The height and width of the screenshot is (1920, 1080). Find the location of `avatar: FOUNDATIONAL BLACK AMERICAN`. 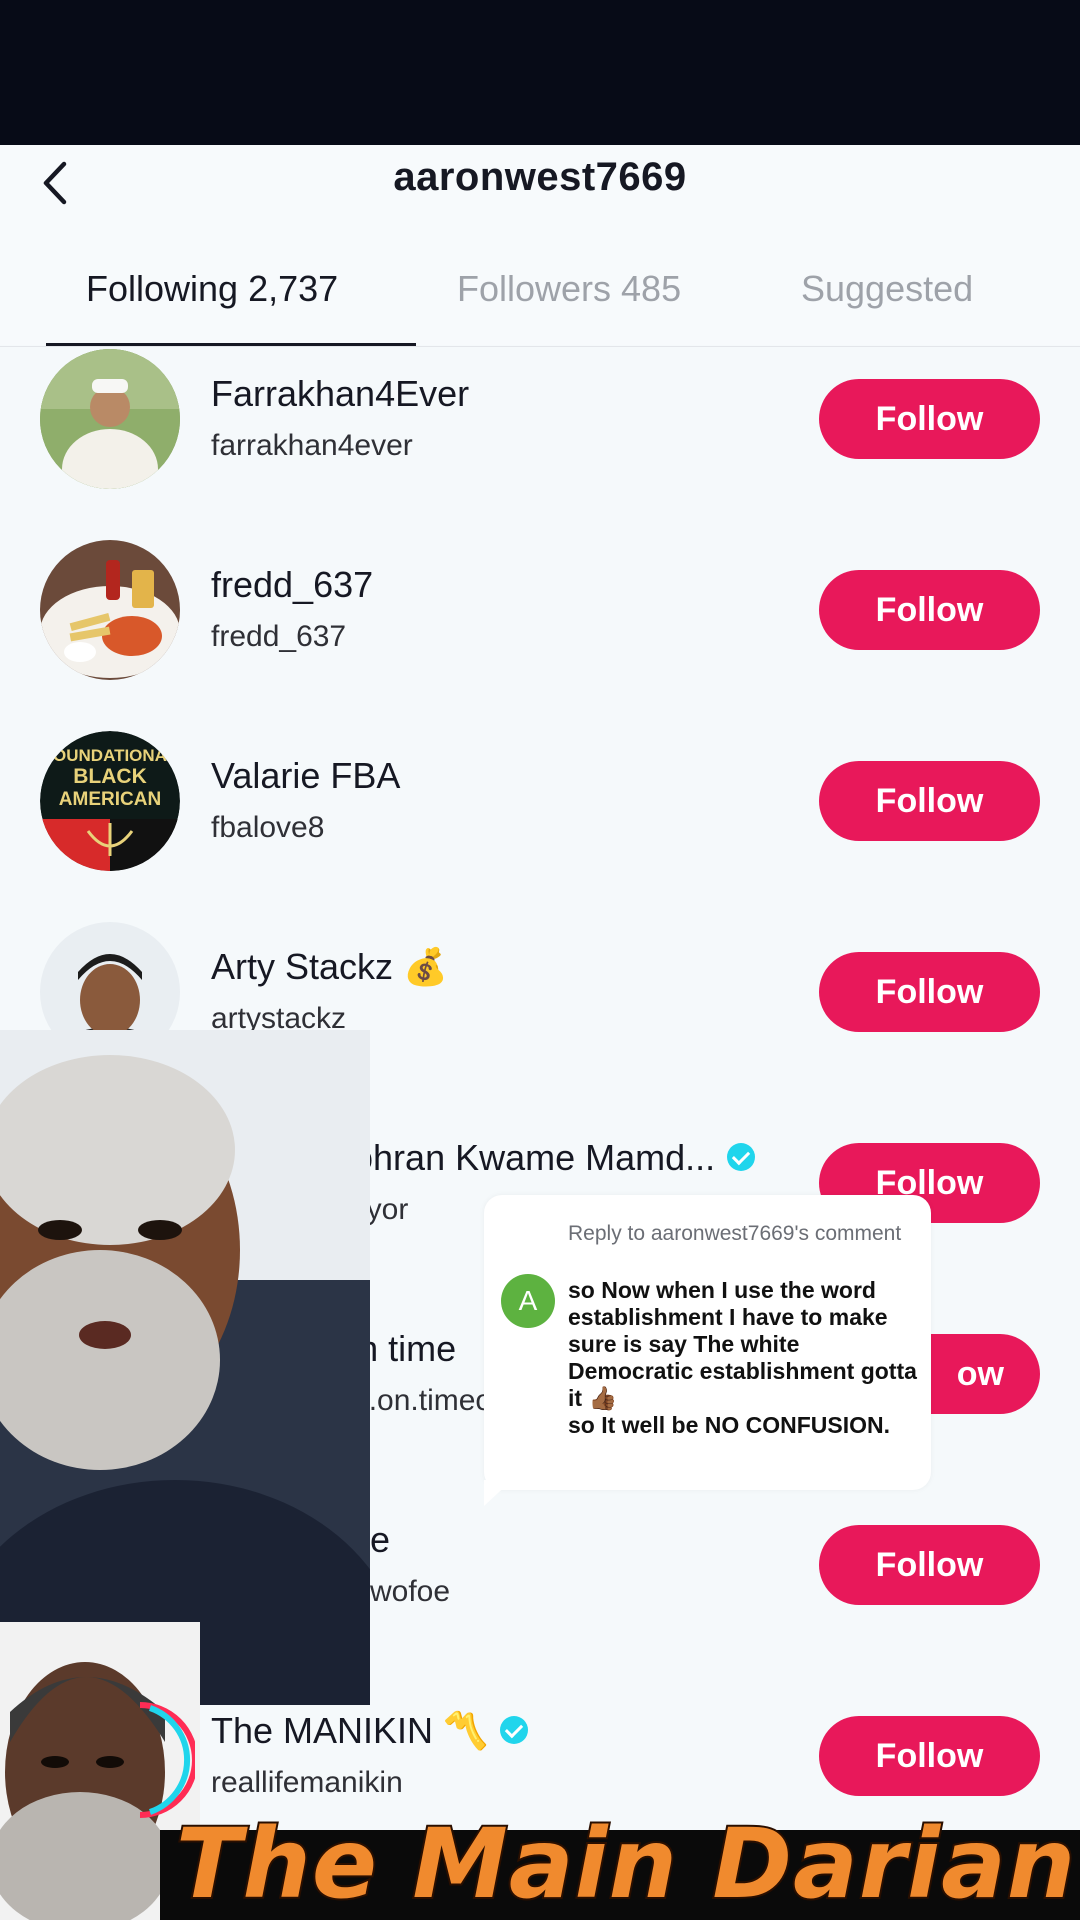

avatar: FOUNDATIONAL BLACK AMERICAN is located at coordinates (110, 801).